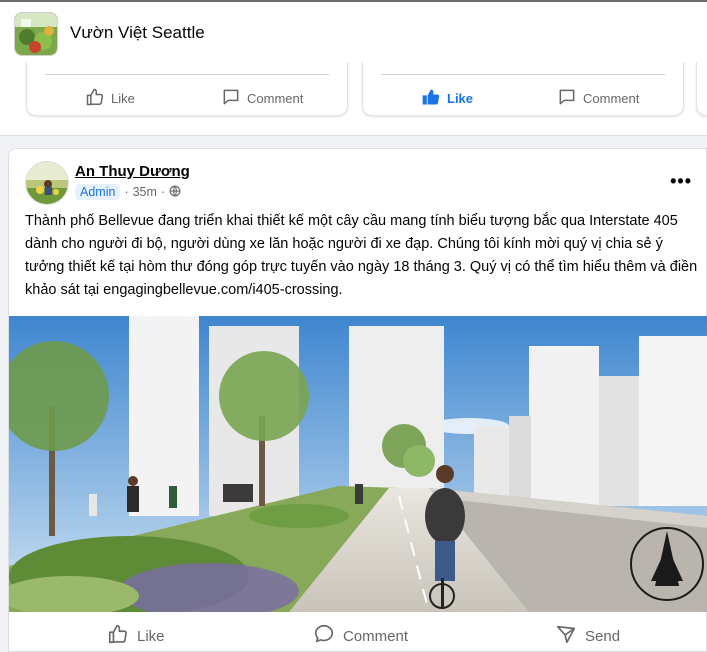 Image resolution: width=707 pixels, height=652 pixels. What do you see at coordinates (47, 183) in the screenshot?
I see `author-avatar` at bounding box center [47, 183].